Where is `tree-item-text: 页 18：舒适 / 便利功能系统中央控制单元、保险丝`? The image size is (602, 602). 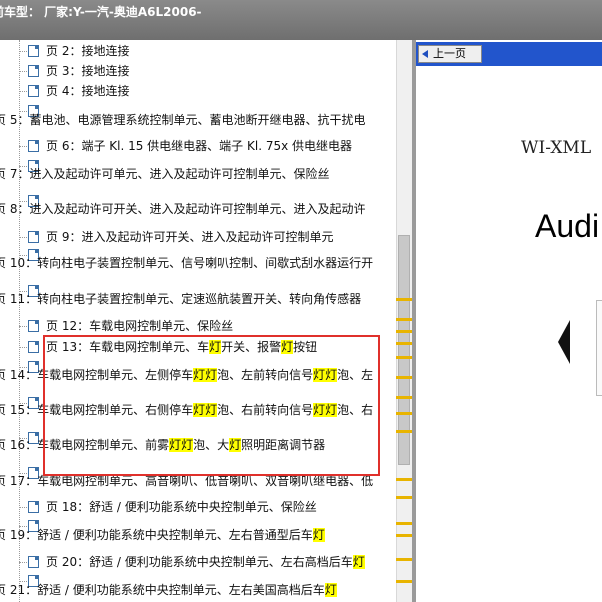 tree-item-text: 页 18：舒适 / 便利功能系统中央控制单元、保险丝 is located at coordinates (181, 507).